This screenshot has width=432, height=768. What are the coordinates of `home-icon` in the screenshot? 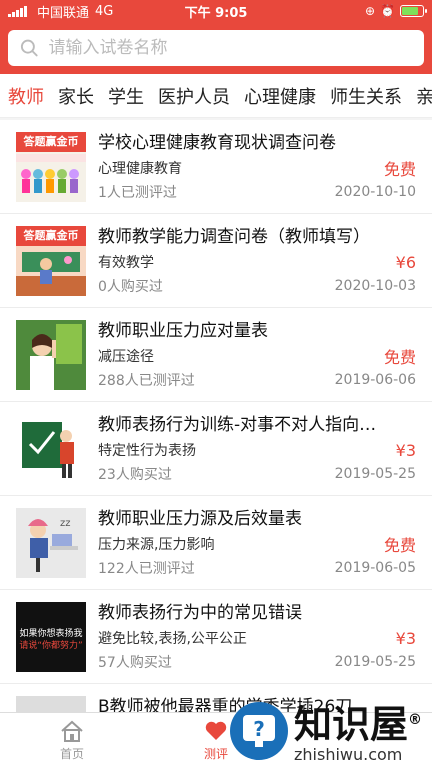 It's located at (72, 731).